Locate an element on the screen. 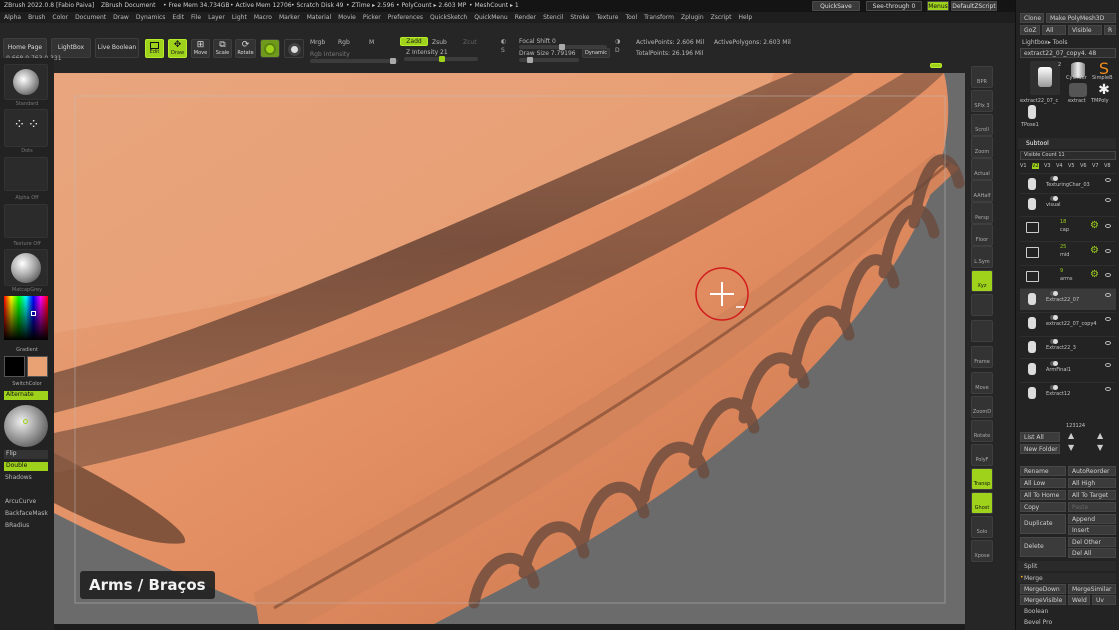 Image resolution: width=1119 pixels, height=630 pixels. shelf-button-spix-3: SPix 3 is located at coordinates (982, 101).